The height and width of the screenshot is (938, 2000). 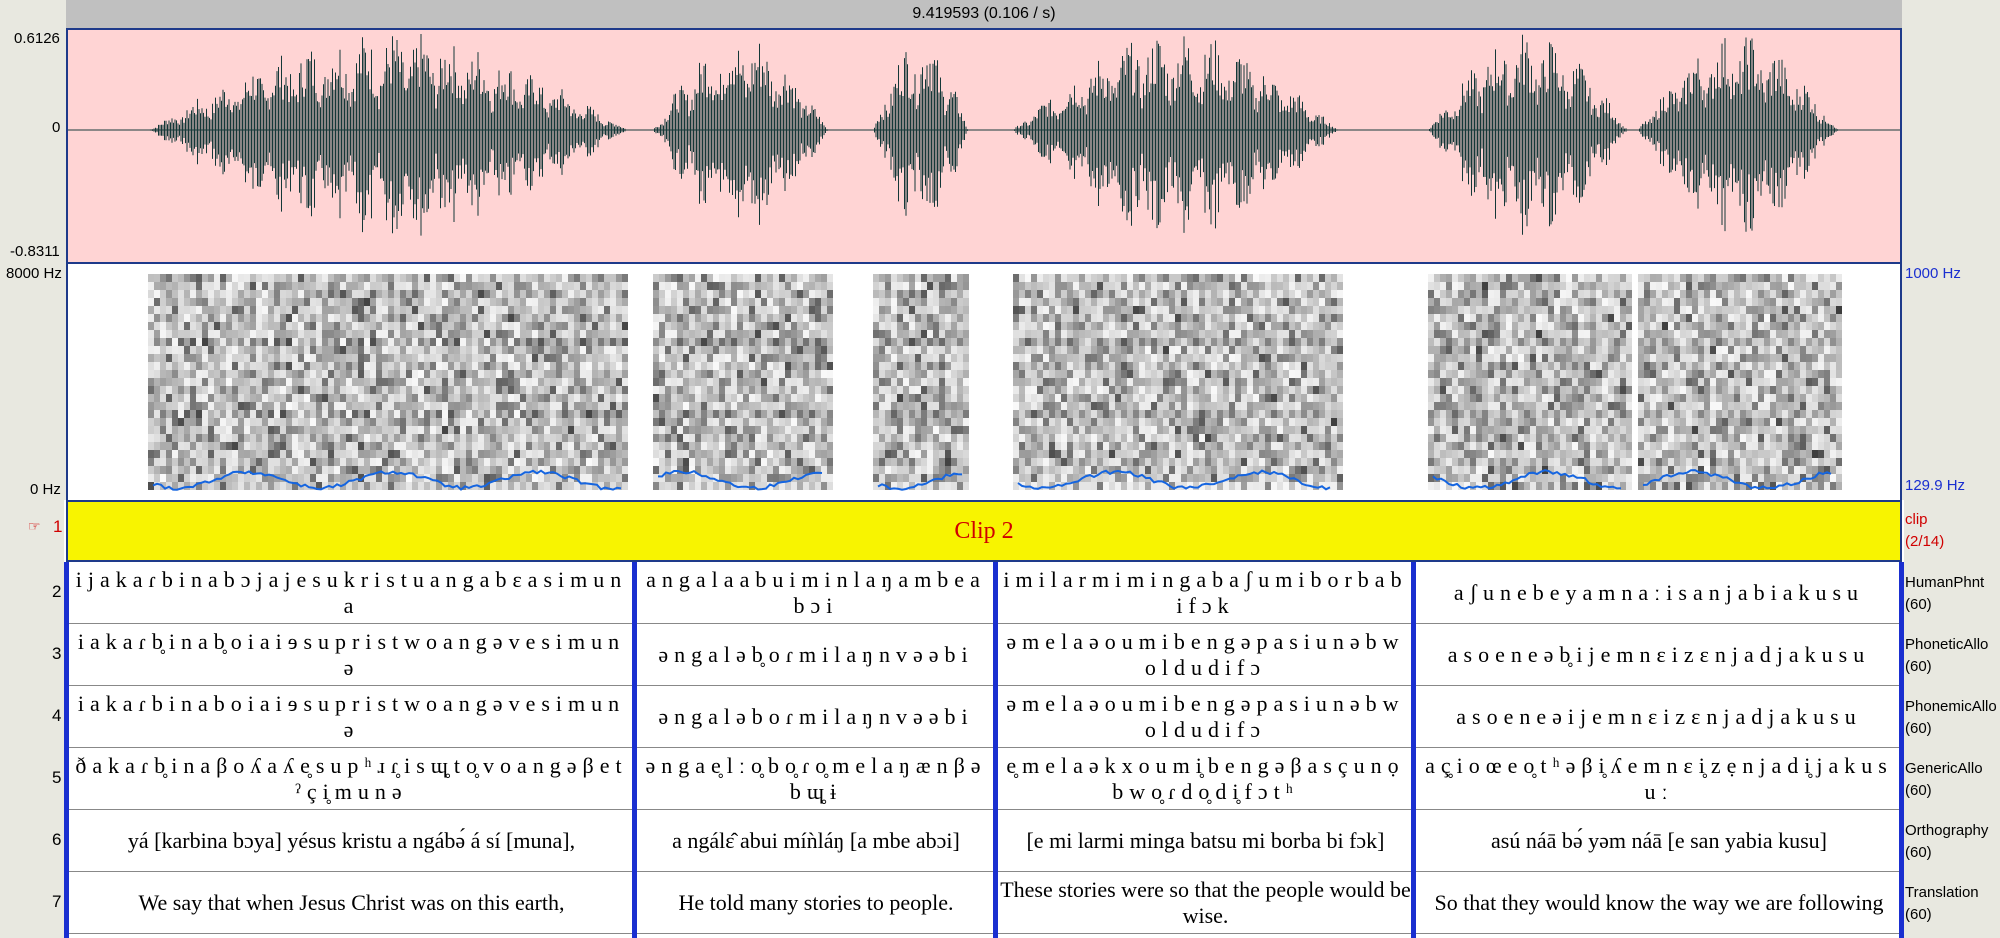 What do you see at coordinates (1933, 273) in the screenshot?
I see `pitch-top-label: 1000 Hz` at bounding box center [1933, 273].